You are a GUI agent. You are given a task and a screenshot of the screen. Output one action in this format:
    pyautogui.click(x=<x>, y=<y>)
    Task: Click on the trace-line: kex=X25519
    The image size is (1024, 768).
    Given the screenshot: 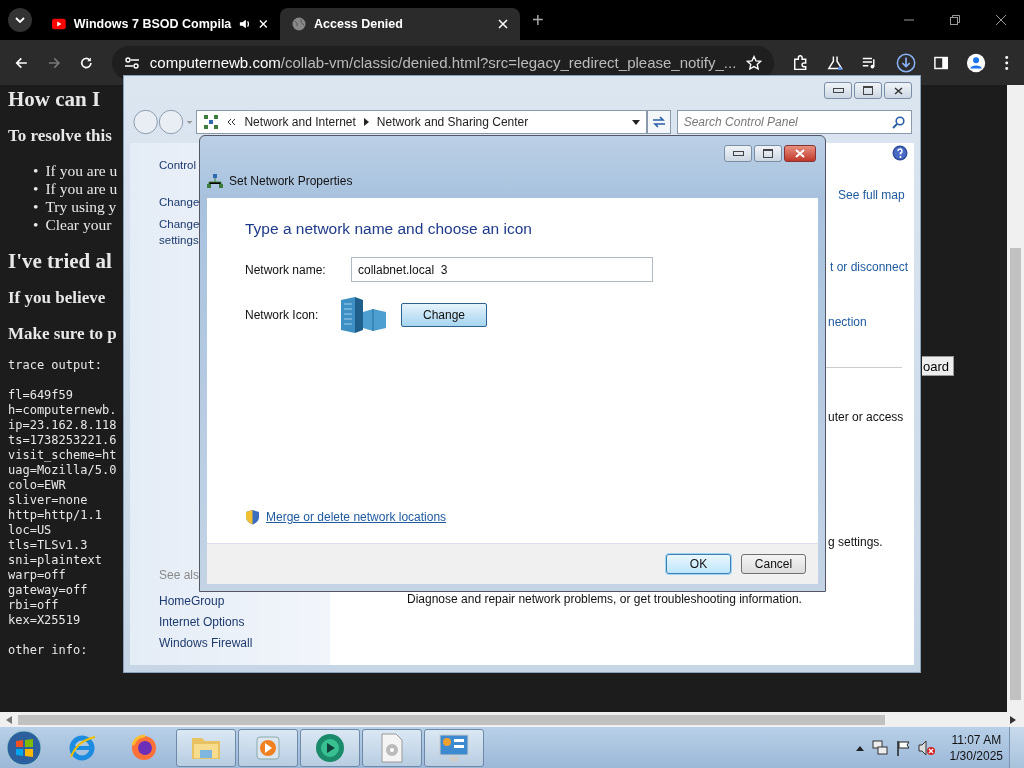 What is the action you would take?
    pyautogui.click(x=44, y=620)
    